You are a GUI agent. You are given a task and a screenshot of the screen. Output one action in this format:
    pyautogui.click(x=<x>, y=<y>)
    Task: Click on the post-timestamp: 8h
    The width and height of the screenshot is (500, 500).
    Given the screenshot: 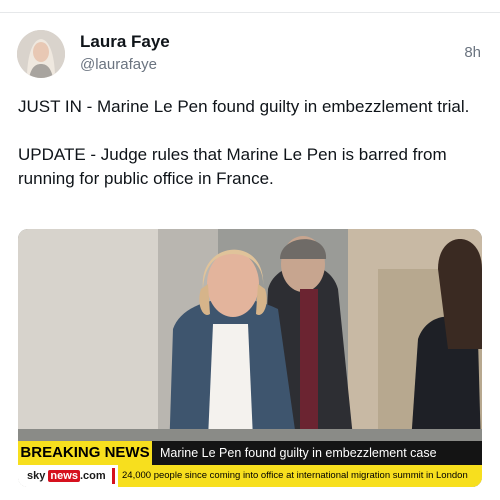 What is the action you would take?
    pyautogui.click(x=472, y=52)
    